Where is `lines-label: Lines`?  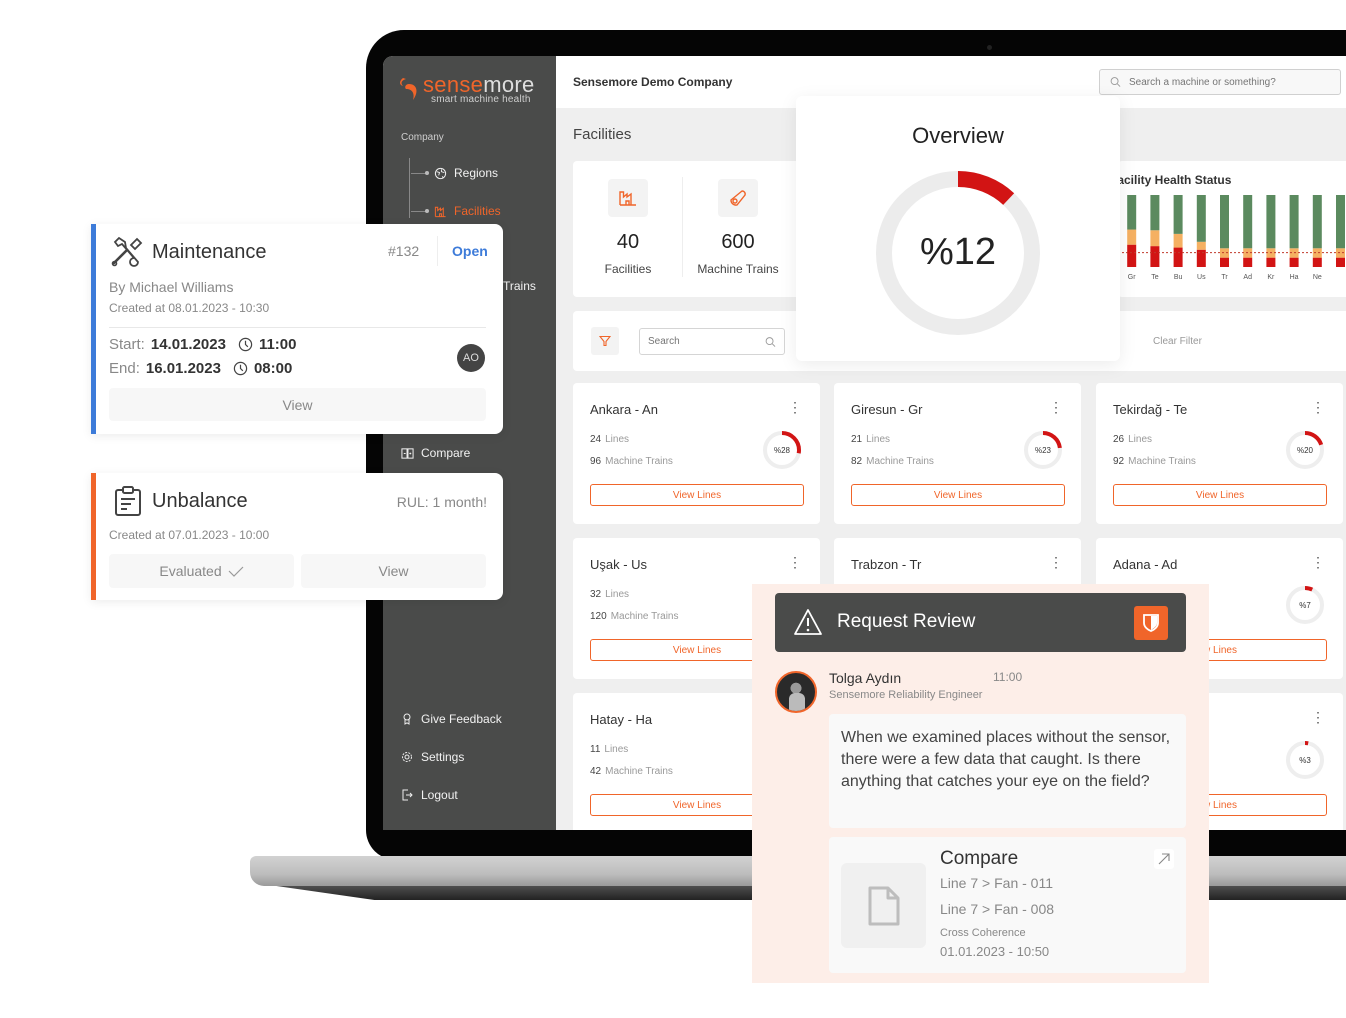
lines-label: Lines is located at coordinates (878, 439).